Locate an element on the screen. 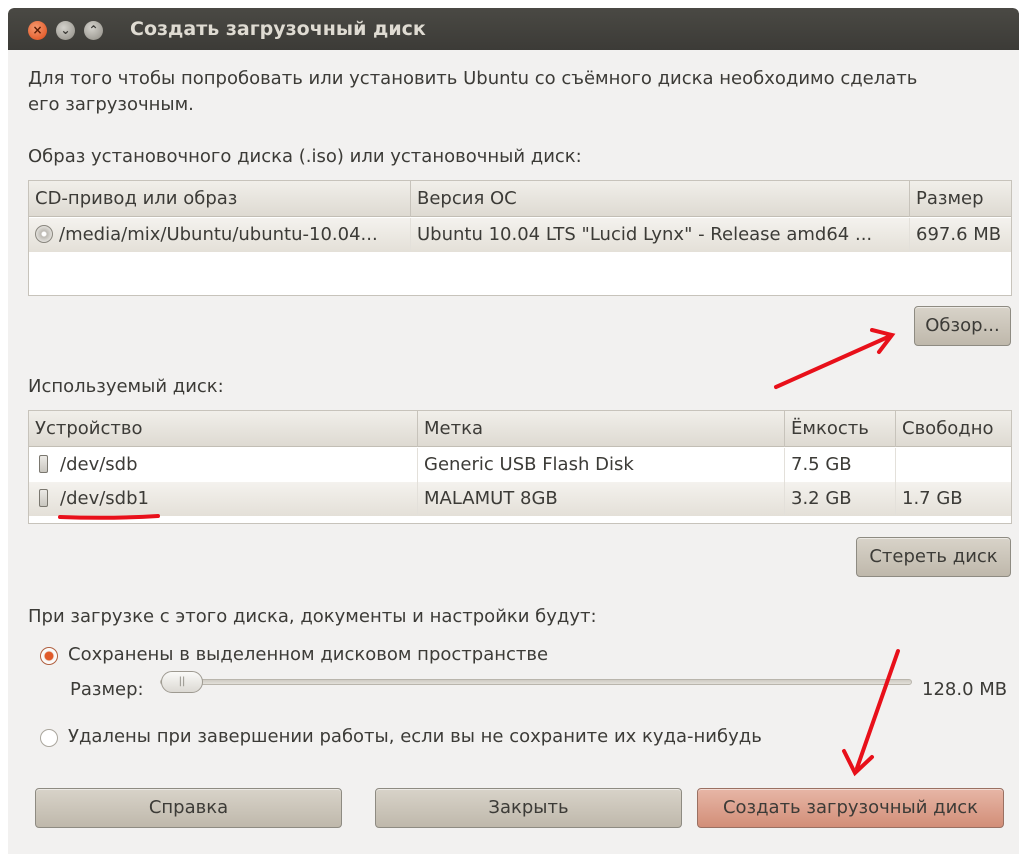  disk-table-header: Устройство Метка Ёмкость Свободно is located at coordinates (520, 429).